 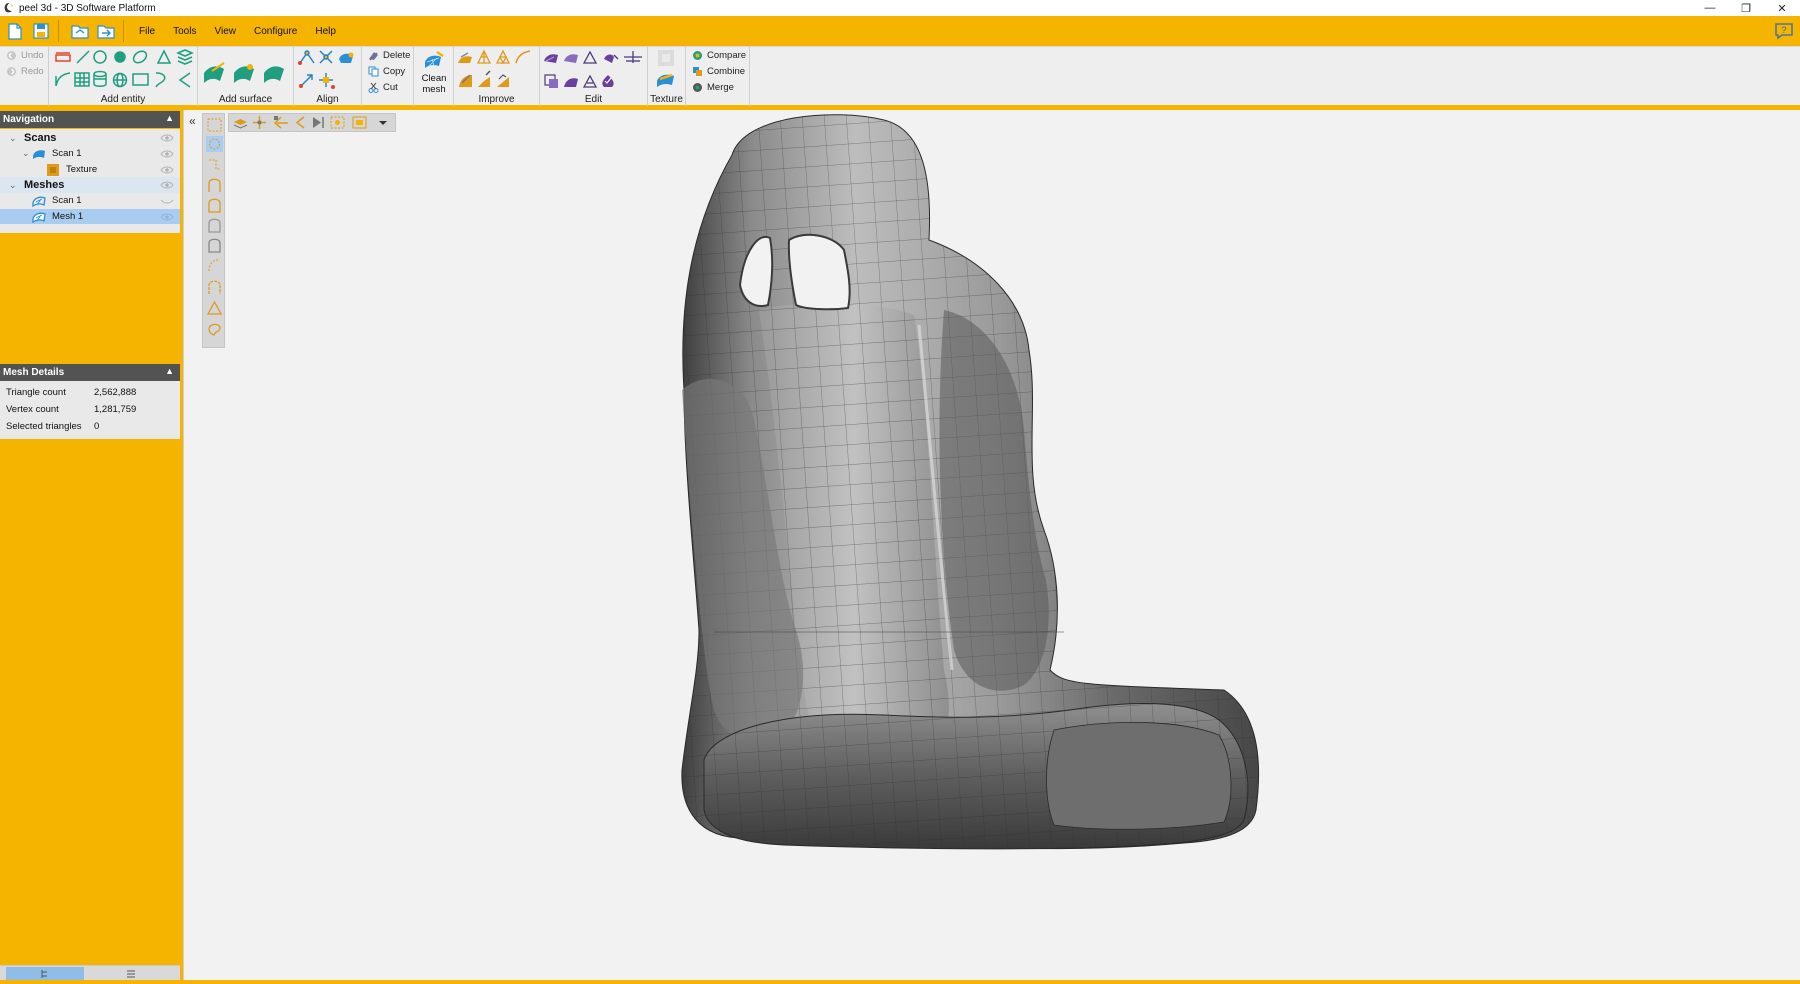 What do you see at coordinates (139, 57) in the screenshot?
I see `ellipse-icon` at bounding box center [139, 57].